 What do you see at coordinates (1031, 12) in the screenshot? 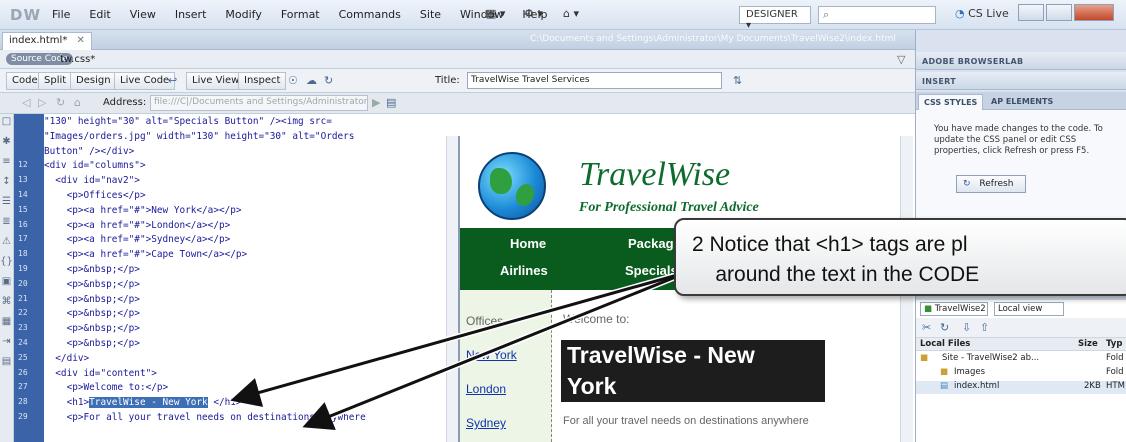
I see `minimize-button` at bounding box center [1031, 12].